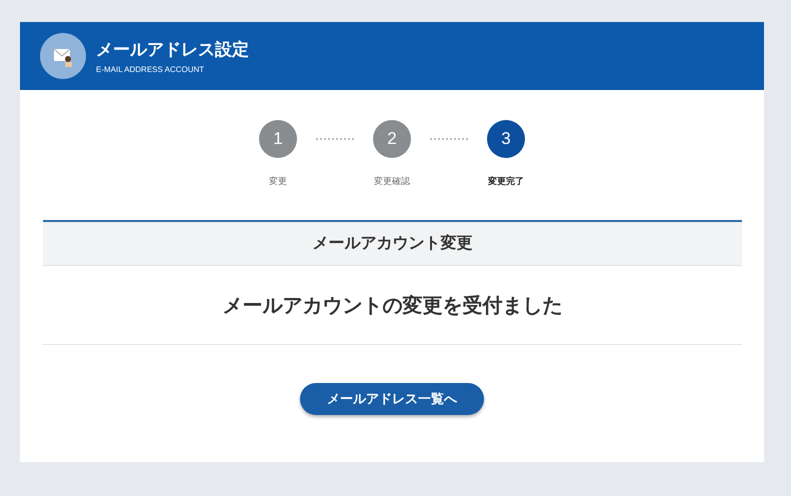 The width and height of the screenshot is (791, 496). I want to click on step-number: 1, so click(278, 139).